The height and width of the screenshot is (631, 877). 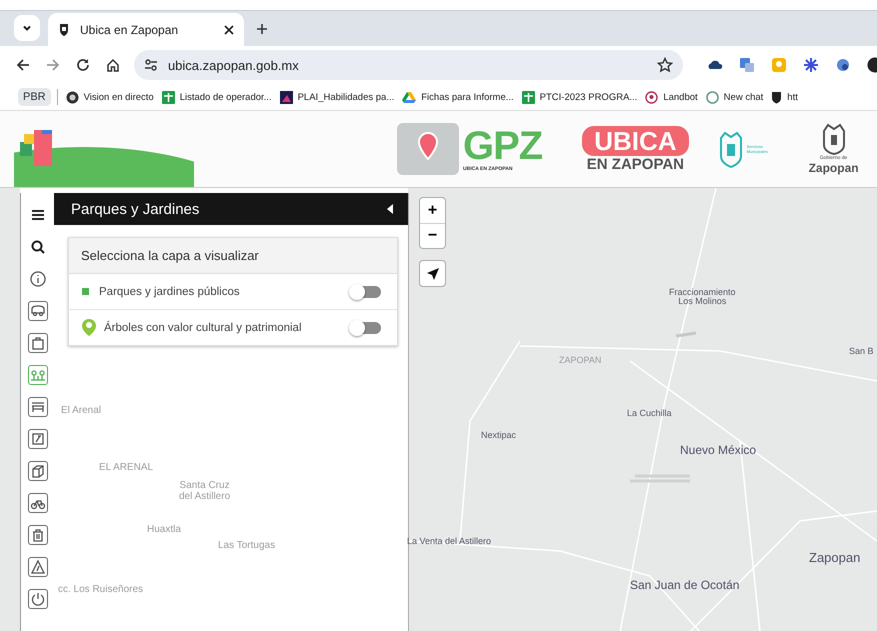 What do you see at coordinates (861, 351) in the screenshot?
I see `map-place-label: San B` at bounding box center [861, 351].